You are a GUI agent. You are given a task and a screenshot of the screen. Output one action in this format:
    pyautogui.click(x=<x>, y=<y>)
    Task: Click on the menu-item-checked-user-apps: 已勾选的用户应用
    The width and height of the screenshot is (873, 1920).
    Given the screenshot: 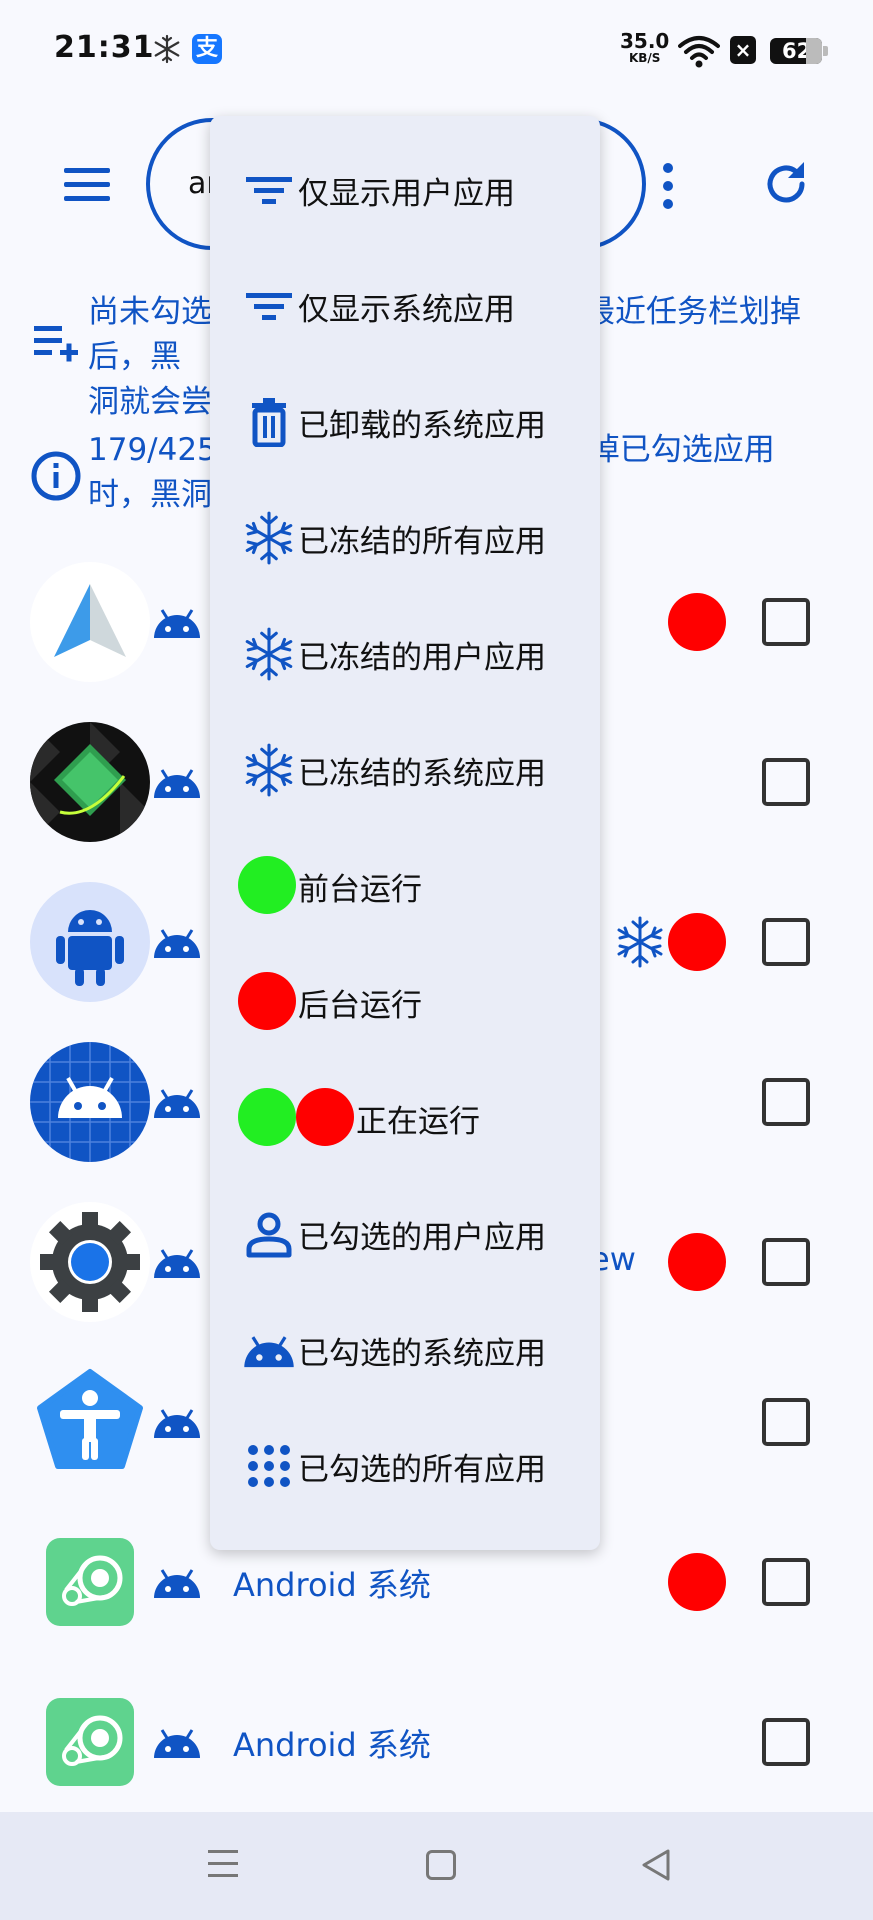 What is the action you would take?
    pyautogui.click(x=405, y=1232)
    